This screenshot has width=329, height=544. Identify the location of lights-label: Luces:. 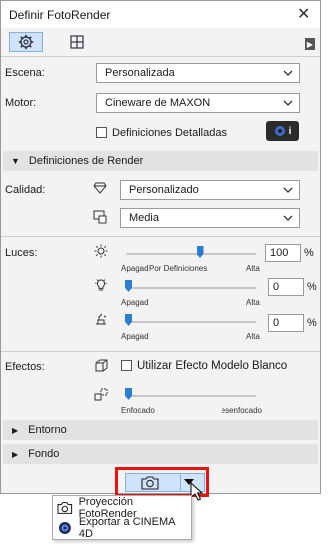
(21, 253).